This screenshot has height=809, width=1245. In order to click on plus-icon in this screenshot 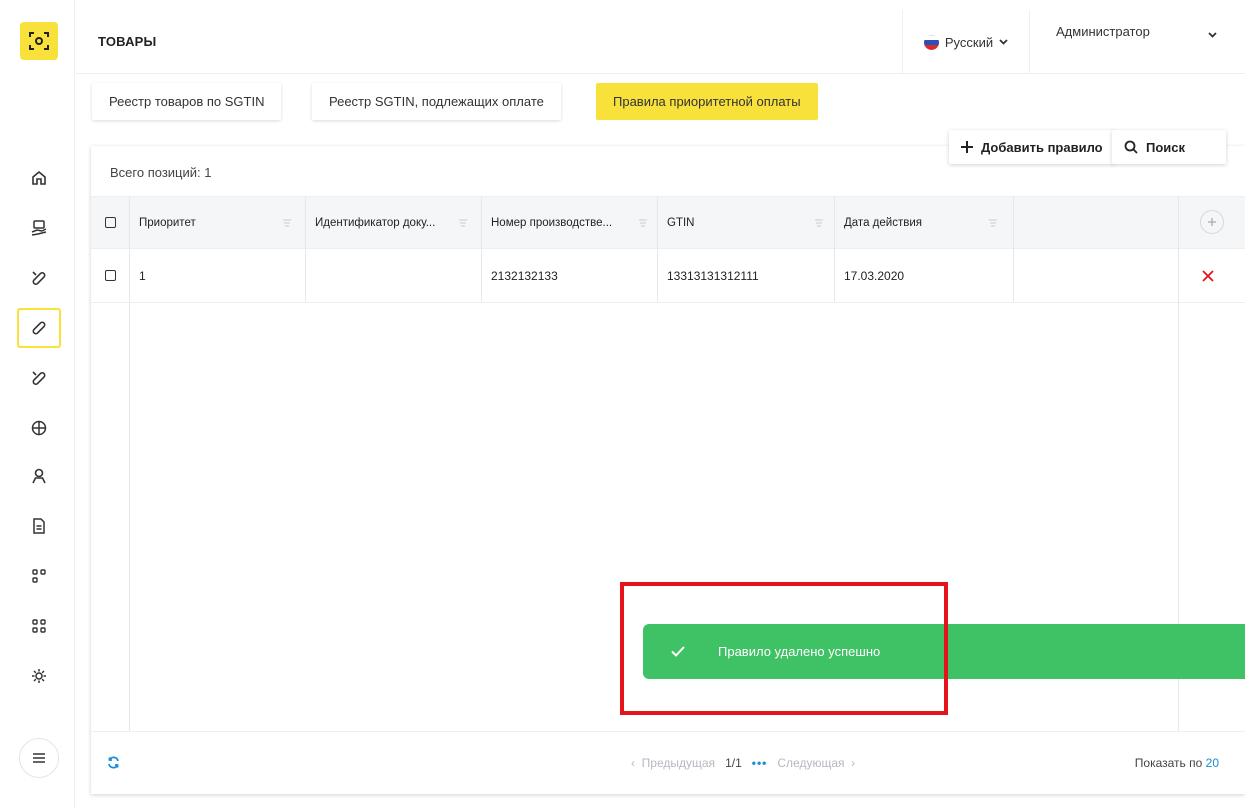, I will do `click(967, 147)`.